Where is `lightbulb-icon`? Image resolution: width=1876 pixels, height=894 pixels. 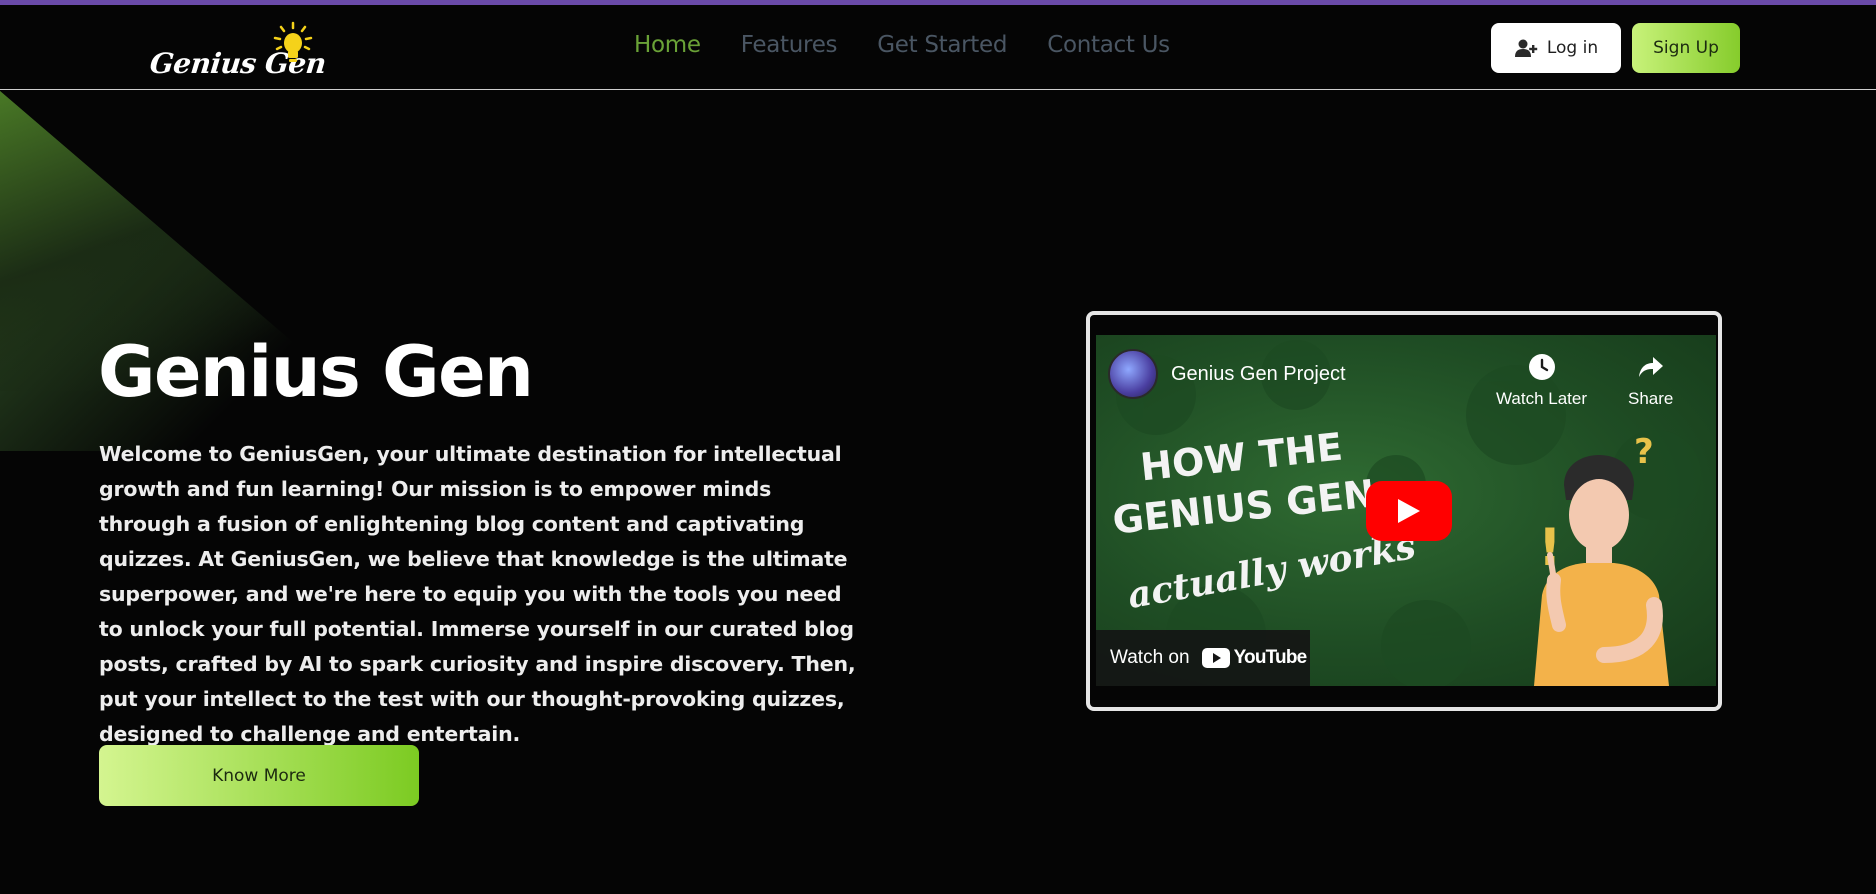
lightbulb-icon is located at coordinates (293, 41).